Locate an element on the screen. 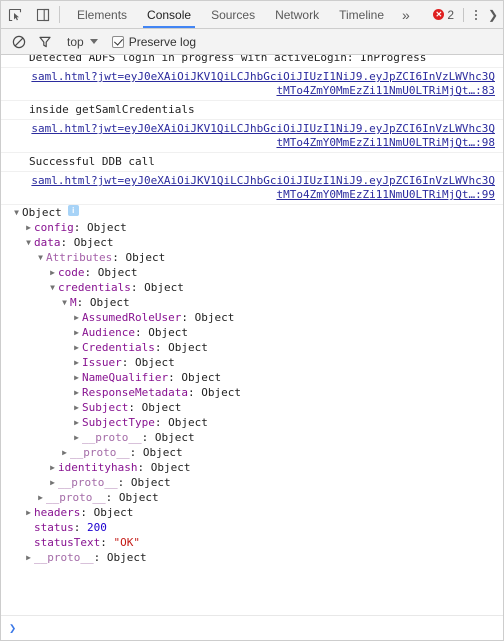 This screenshot has width=504, height=641. property-key: NameQualifier is located at coordinates (125, 377).